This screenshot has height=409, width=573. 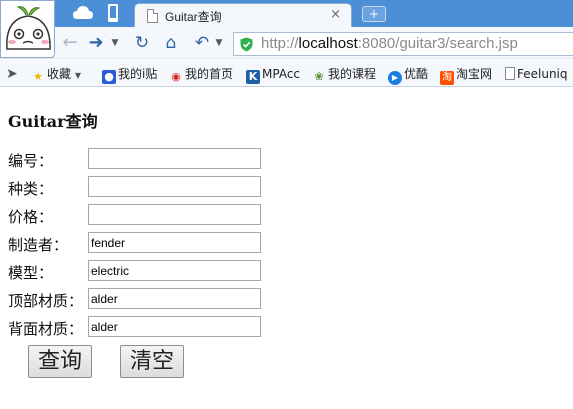 I want to click on mascot-icon, so click(x=28, y=28).